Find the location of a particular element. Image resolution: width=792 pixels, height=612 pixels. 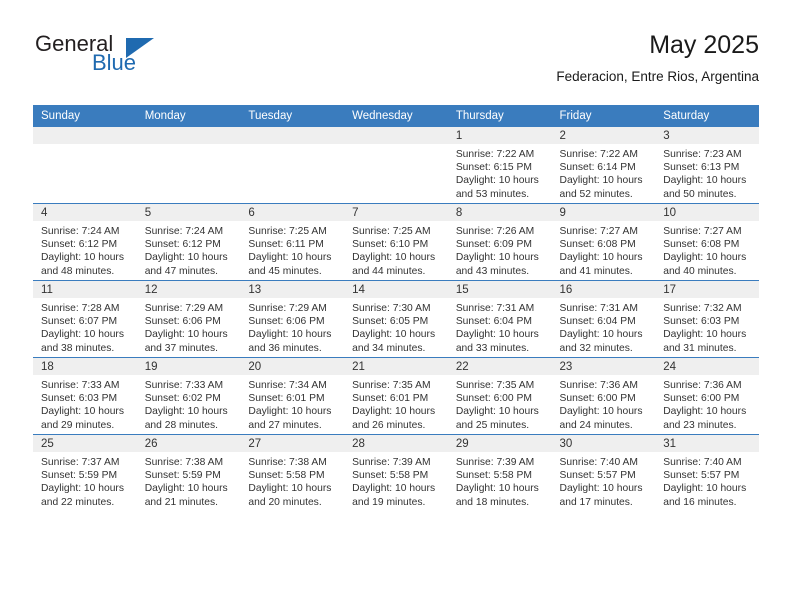

sunset-text: Sunset: 6:05 PM is located at coordinates (390, 322).